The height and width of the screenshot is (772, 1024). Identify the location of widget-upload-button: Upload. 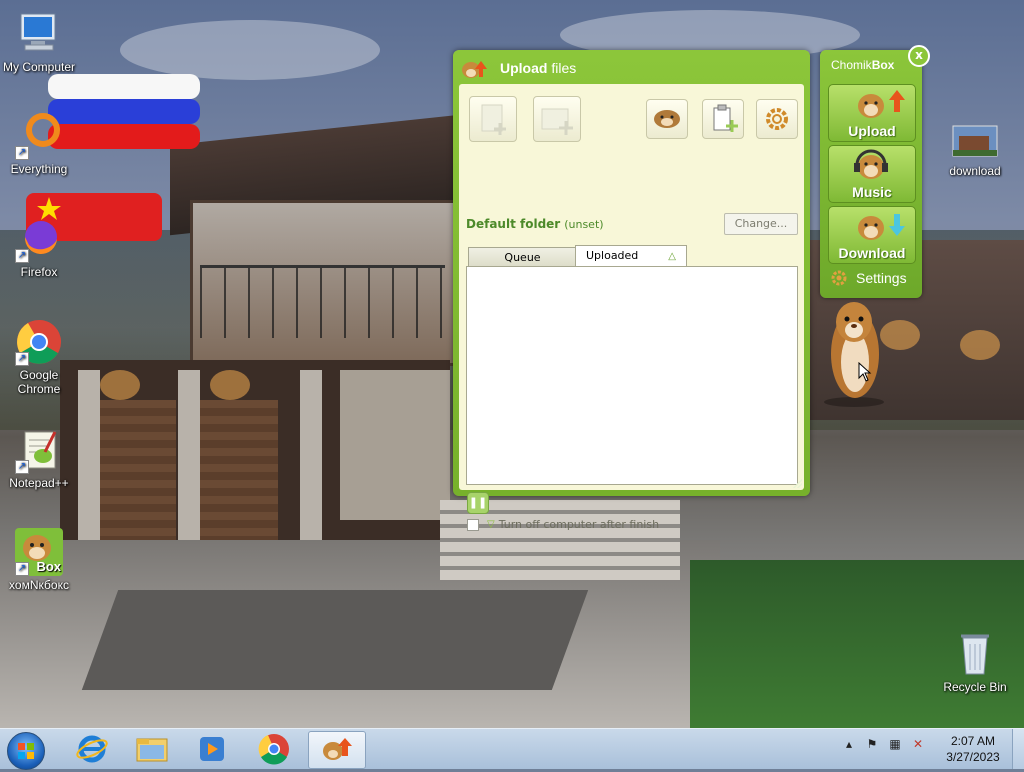
(872, 113).